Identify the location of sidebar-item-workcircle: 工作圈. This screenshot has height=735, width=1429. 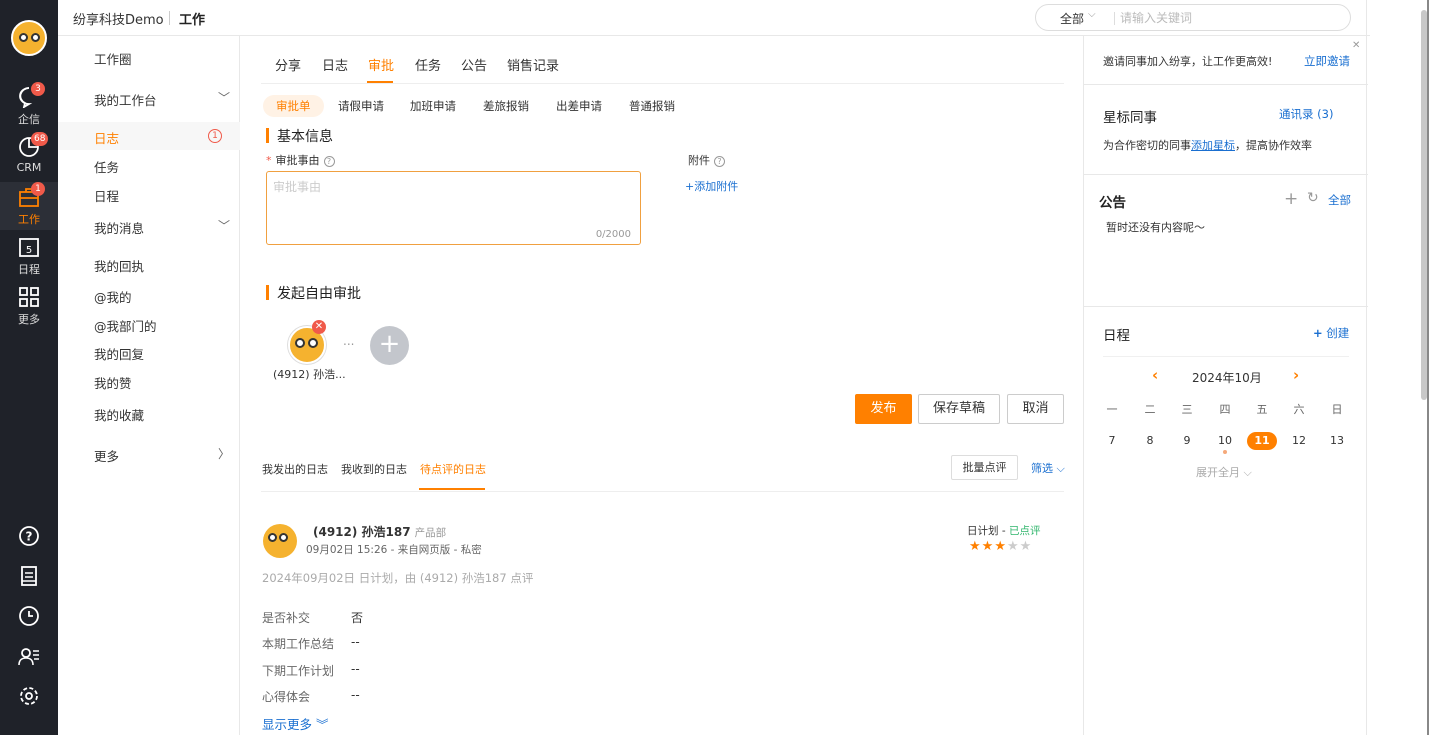
(149, 57).